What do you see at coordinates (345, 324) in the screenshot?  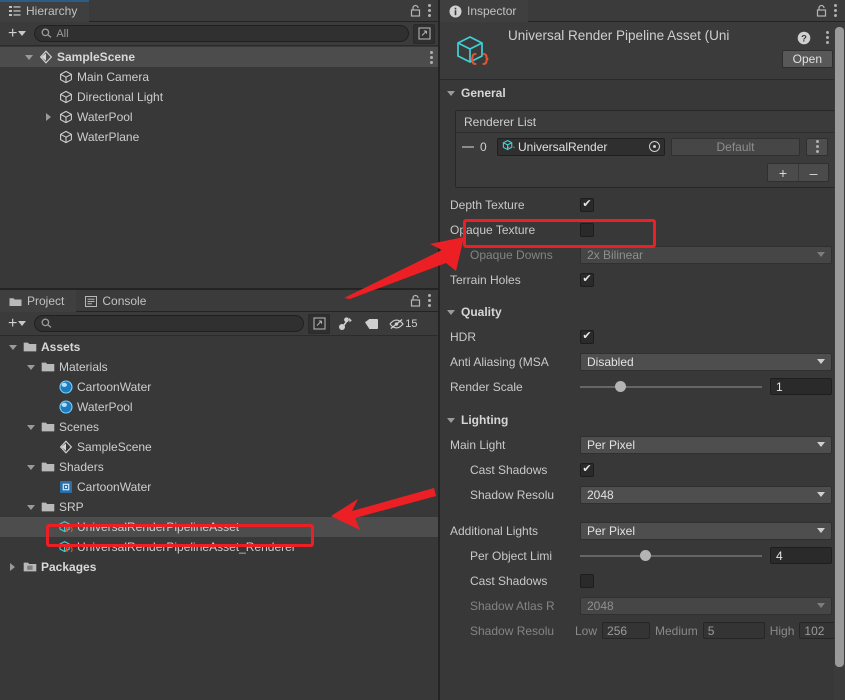 I see `favorites-icon` at bounding box center [345, 324].